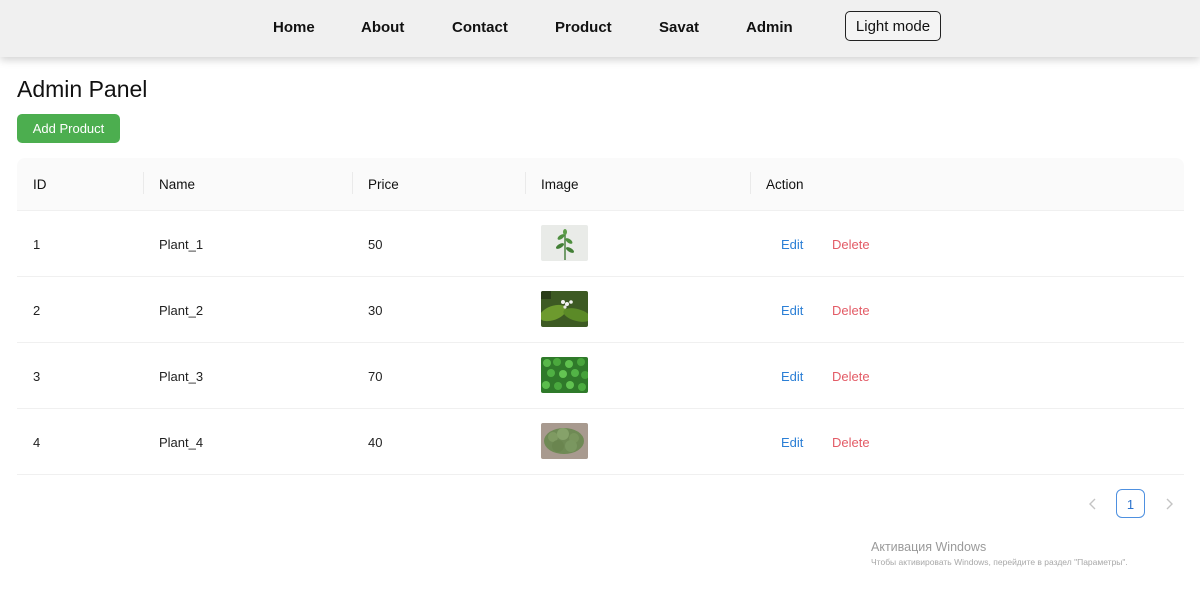 This screenshot has width=1200, height=598. Describe the element at coordinates (37, 442) in the screenshot. I see `cell-id: 4` at that location.